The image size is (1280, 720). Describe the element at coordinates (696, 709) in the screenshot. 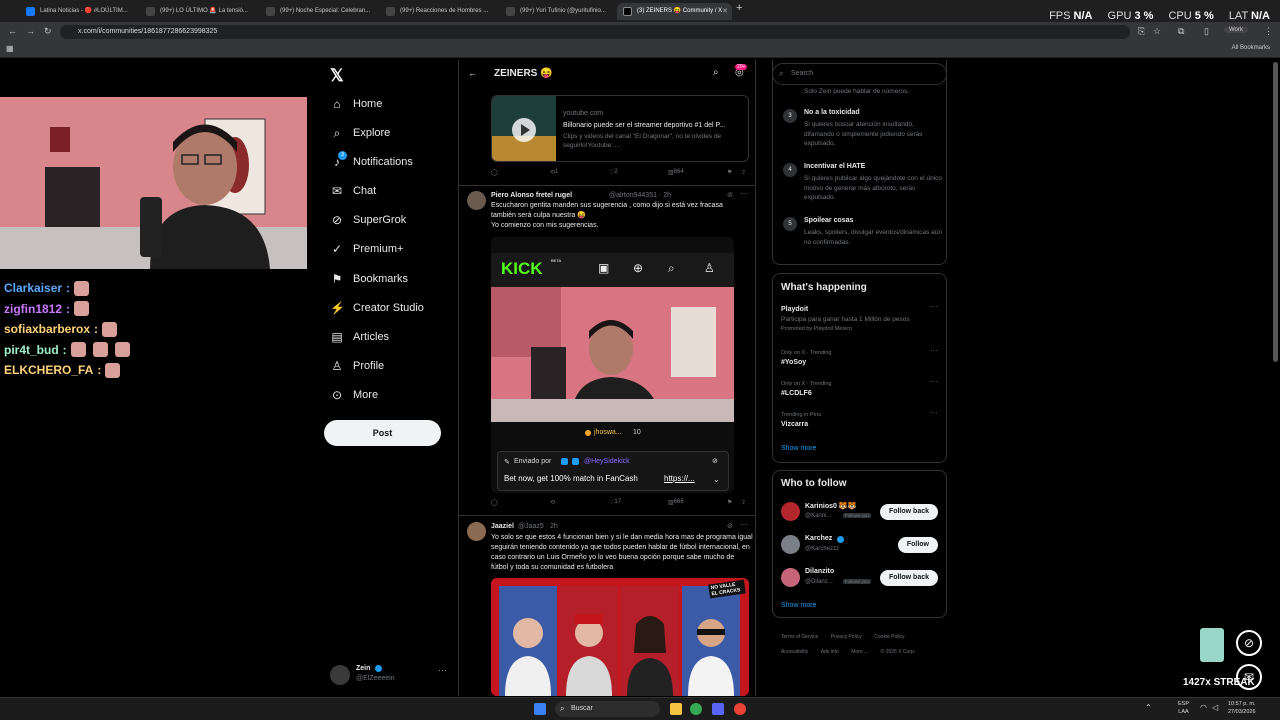

I see `chrome-icon` at that location.